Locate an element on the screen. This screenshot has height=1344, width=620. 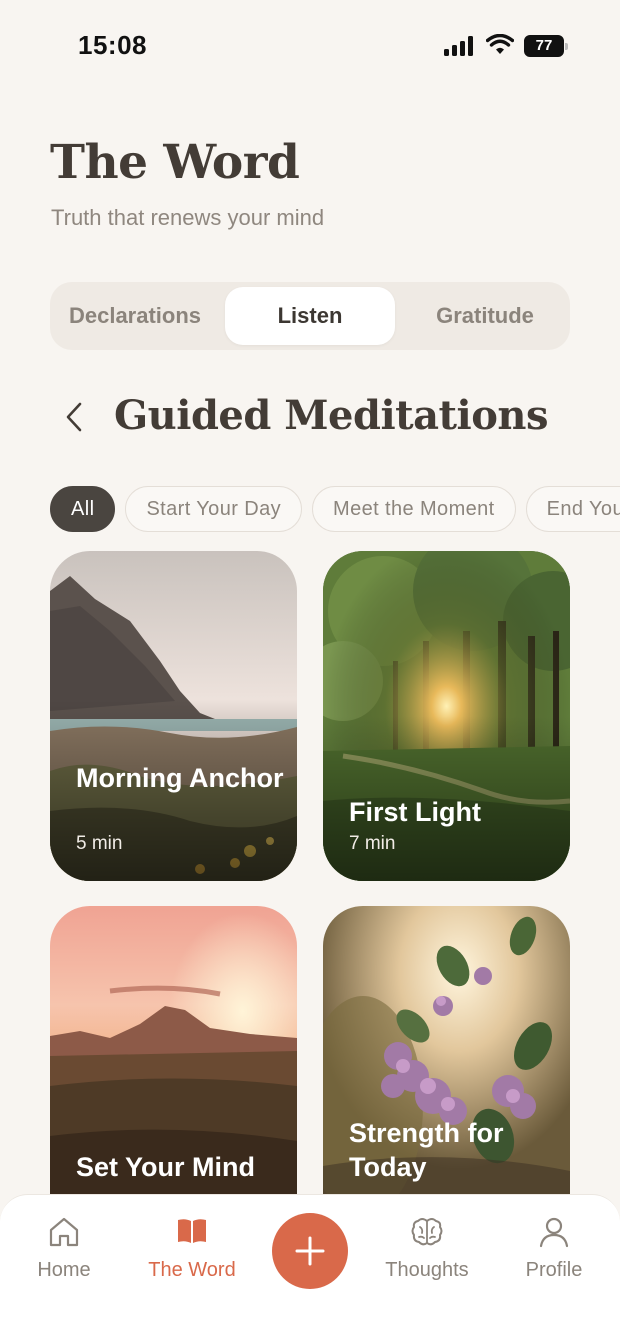
nav-profile: Profile is located at coordinates (554, 1248).